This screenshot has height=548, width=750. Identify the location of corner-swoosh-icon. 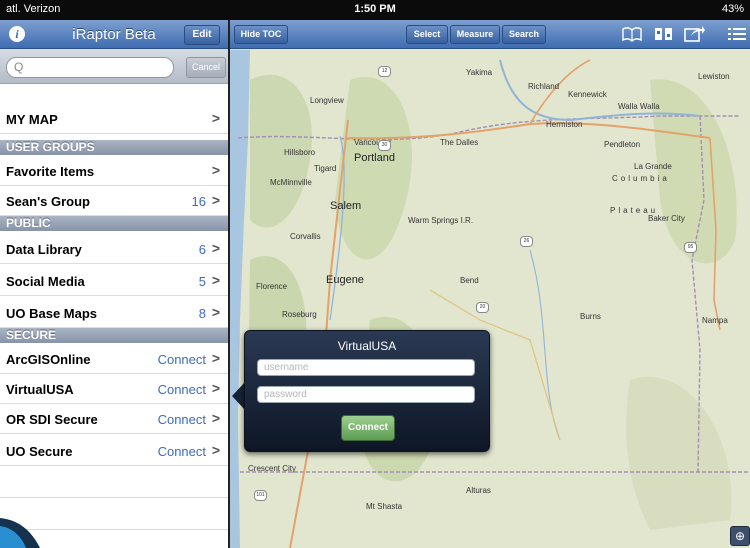
(20, 533).